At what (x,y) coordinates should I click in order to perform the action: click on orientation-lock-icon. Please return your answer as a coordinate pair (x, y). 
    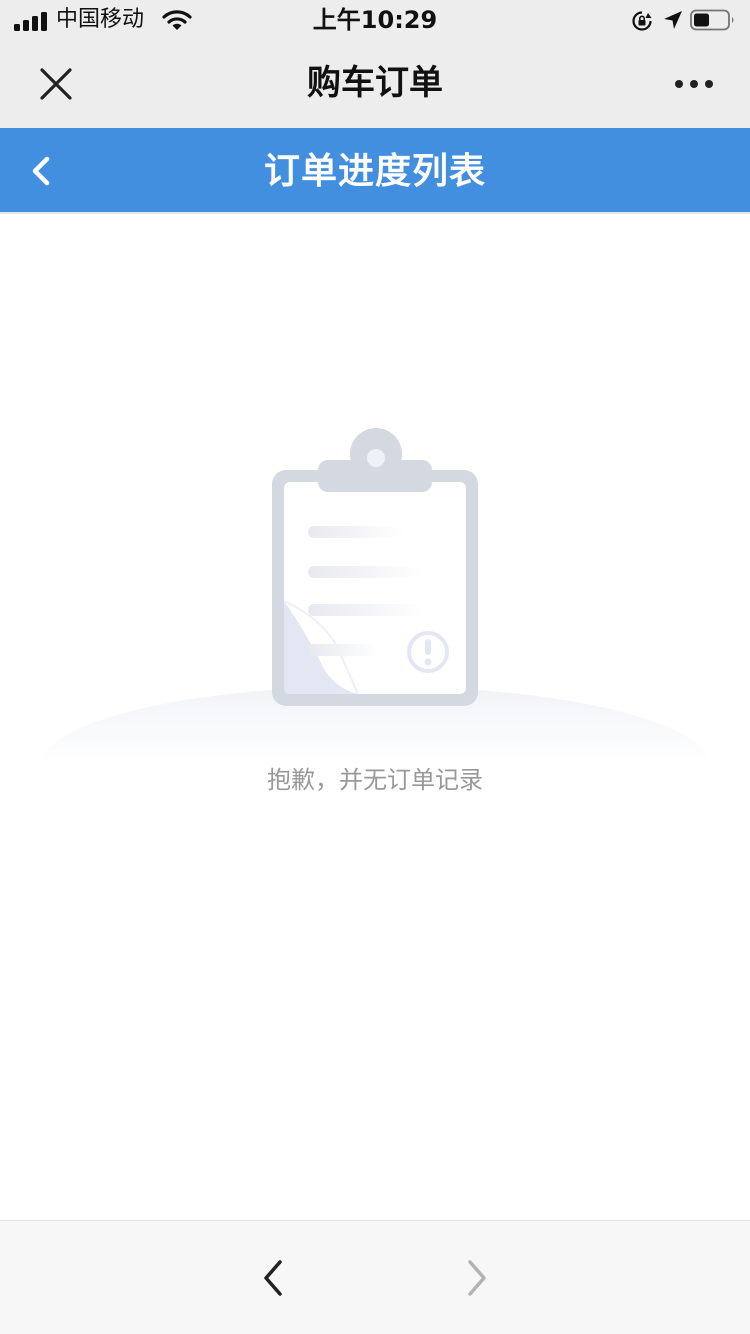
    Looking at the image, I should click on (642, 21).